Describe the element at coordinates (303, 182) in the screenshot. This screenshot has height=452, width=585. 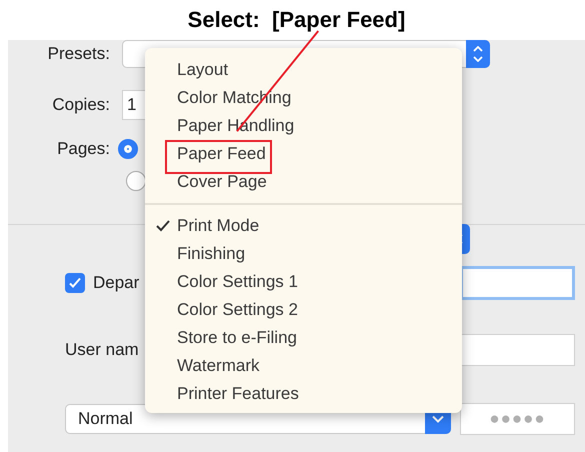
I see `menu-row: Cover Page` at that location.